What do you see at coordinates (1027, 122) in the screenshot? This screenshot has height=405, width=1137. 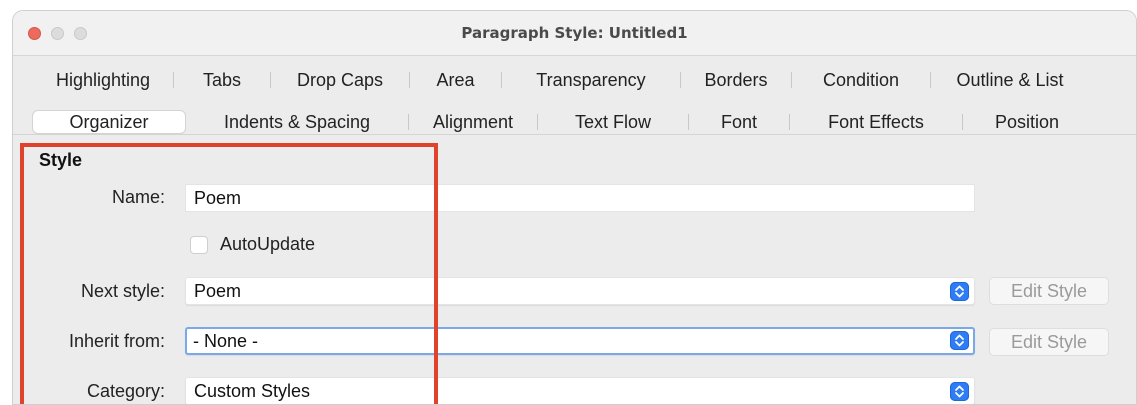 I see `tab-position: Position` at bounding box center [1027, 122].